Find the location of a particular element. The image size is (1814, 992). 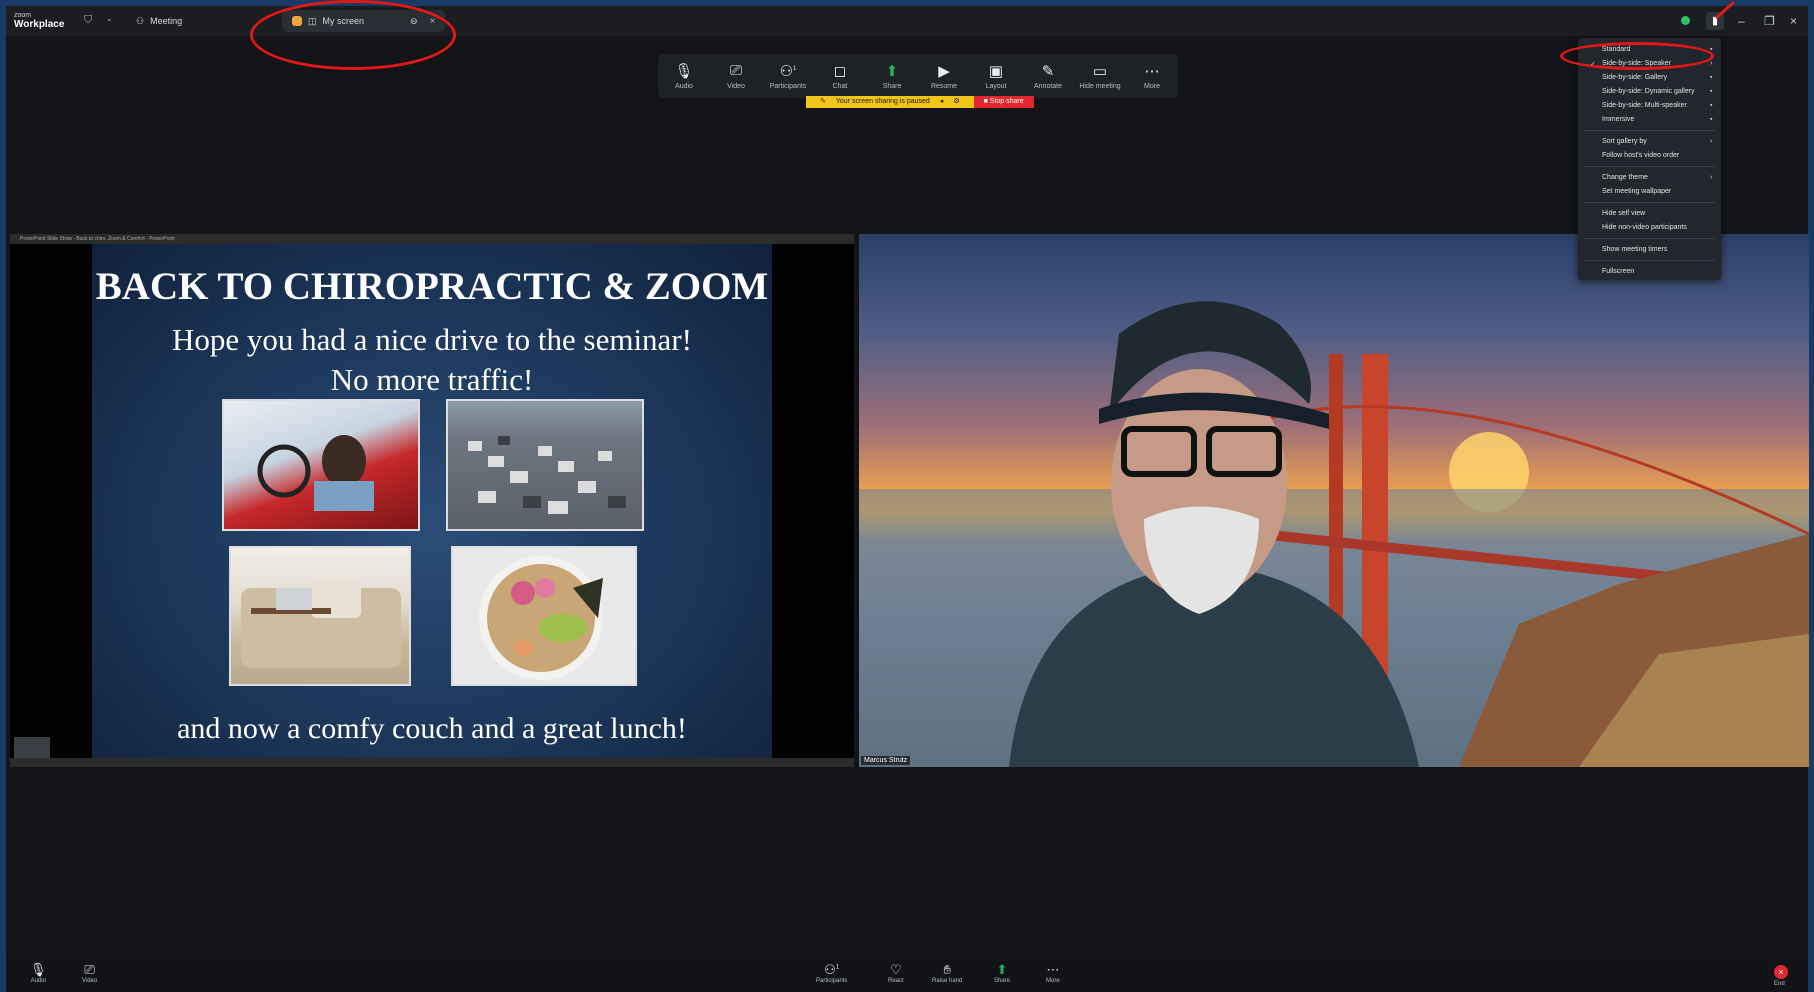

bottom-video-button: ⎚ Video is located at coordinates (89, 973).